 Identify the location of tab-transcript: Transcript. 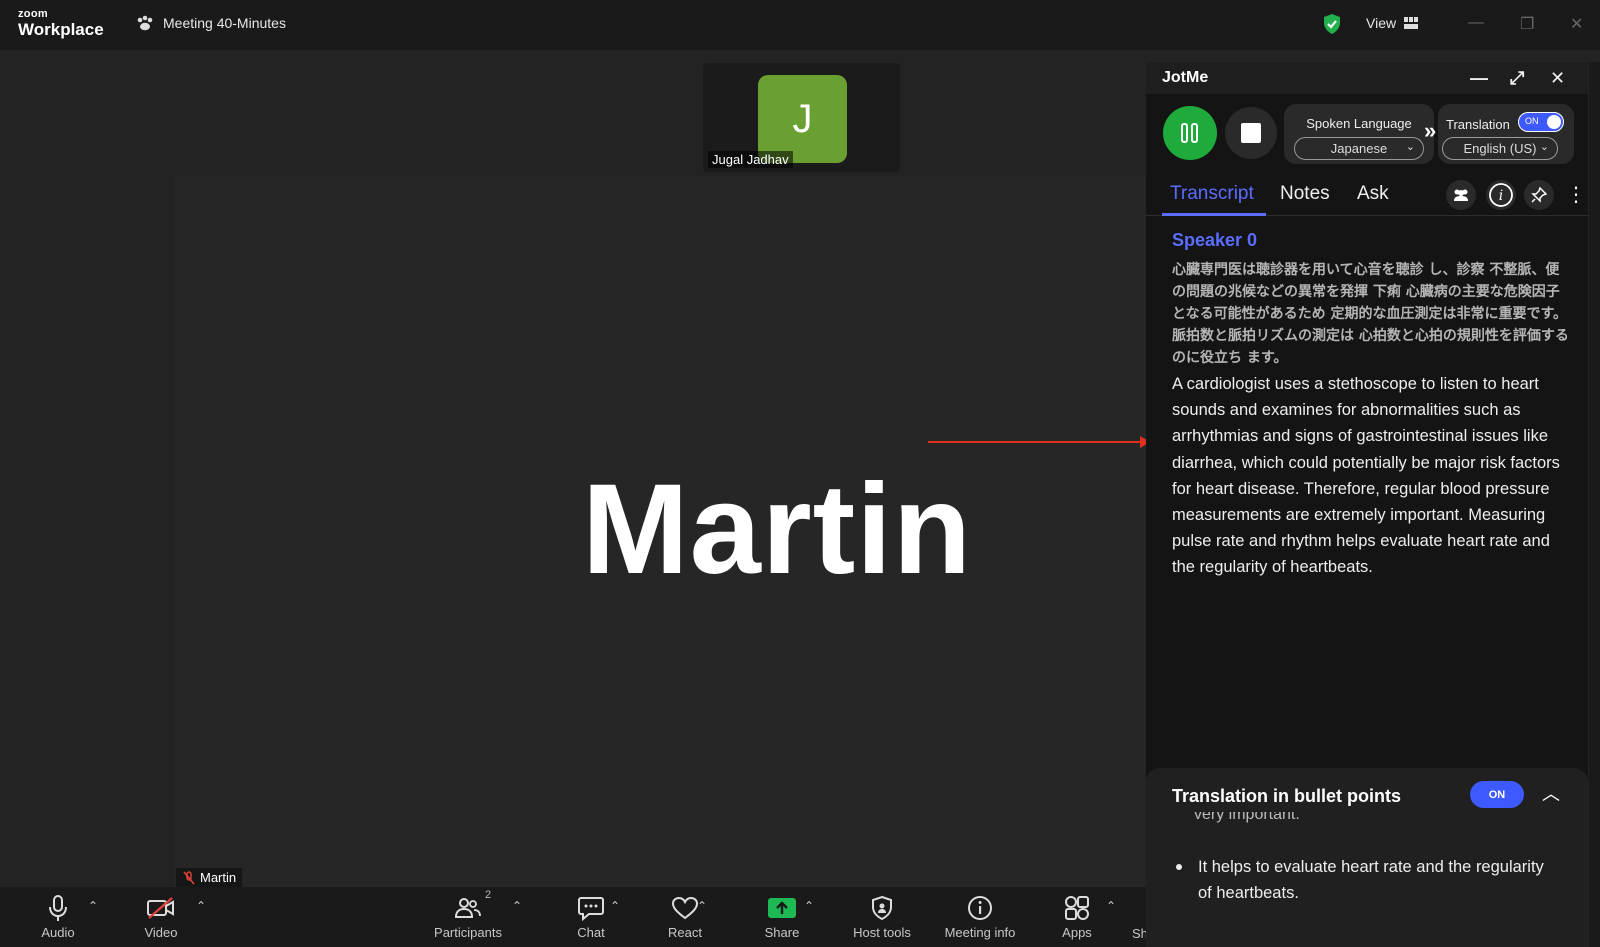
(1212, 194).